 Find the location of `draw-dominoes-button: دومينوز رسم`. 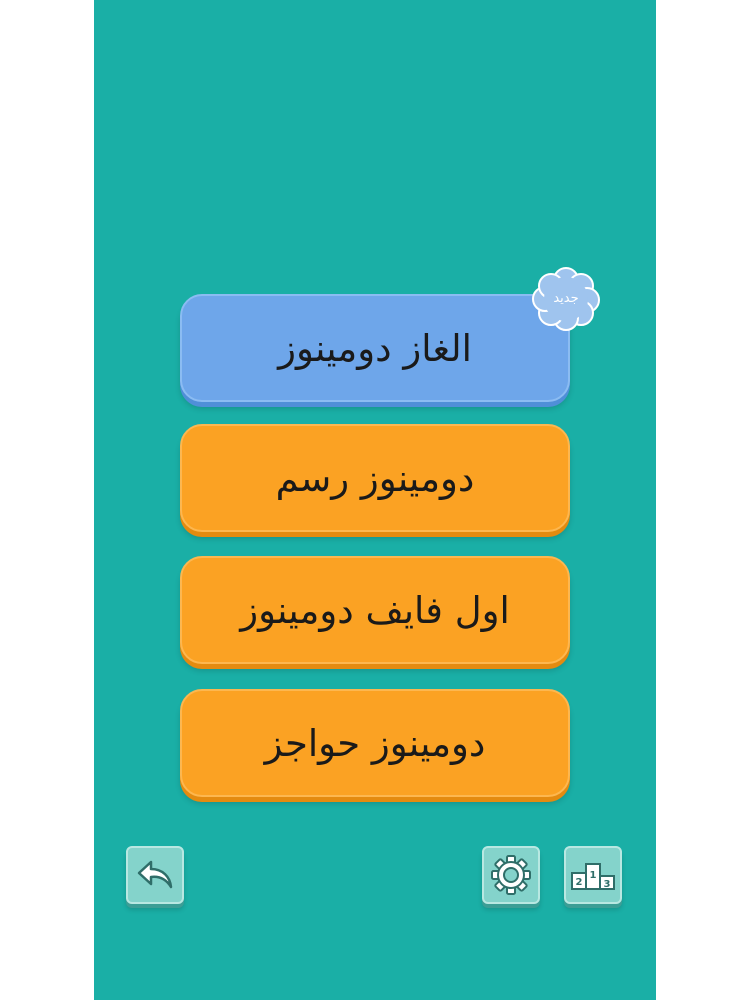

draw-dominoes-button: دومينوز رسم is located at coordinates (375, 478).